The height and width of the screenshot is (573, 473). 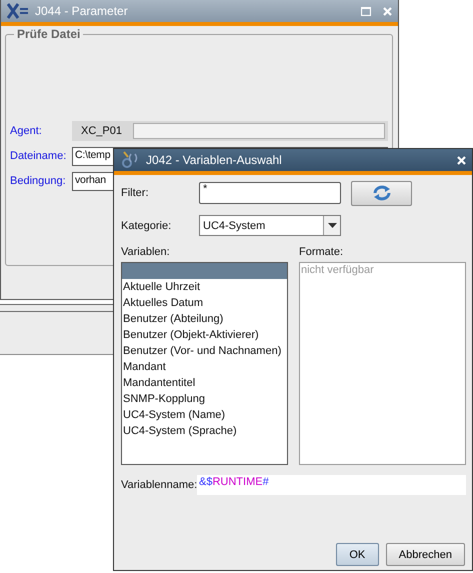 I want to click on group-title: Prüfe Datei, so click(x=49, y=34).